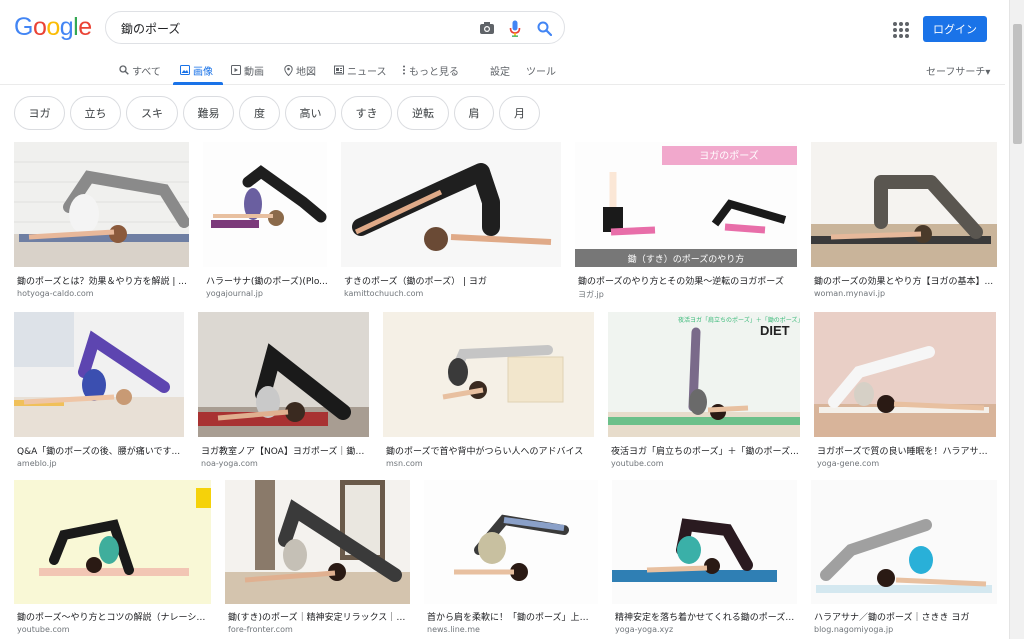  I want to click on chip-do: 度, so click(259, 113).